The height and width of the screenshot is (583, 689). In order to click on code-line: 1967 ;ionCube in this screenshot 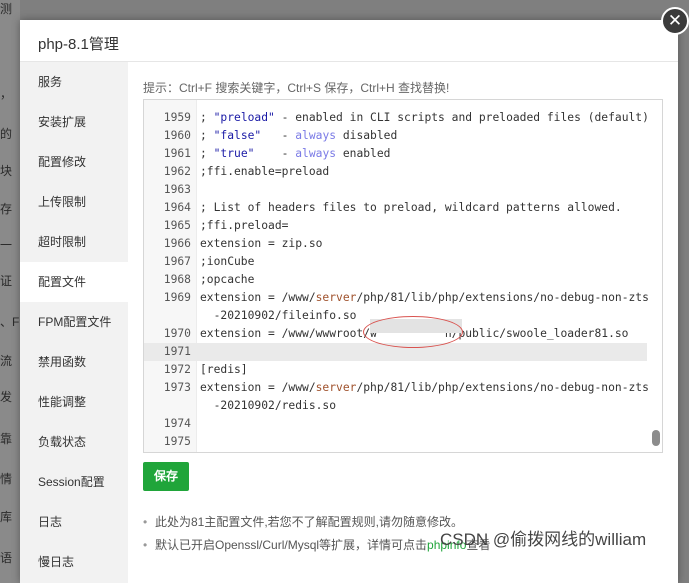, I will do `click(395, 262)`.